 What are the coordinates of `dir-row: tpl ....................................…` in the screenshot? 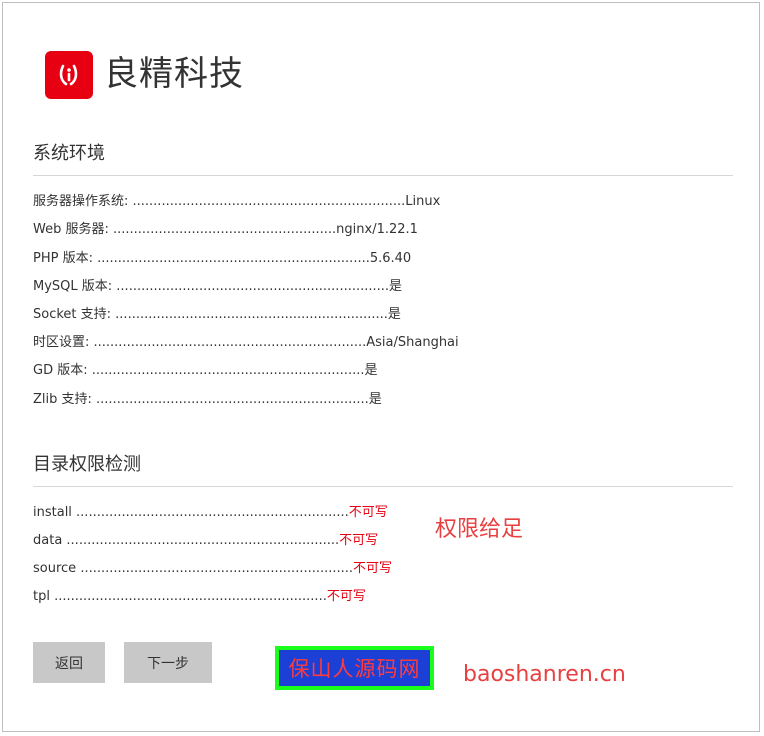 It's located at (199, 597).